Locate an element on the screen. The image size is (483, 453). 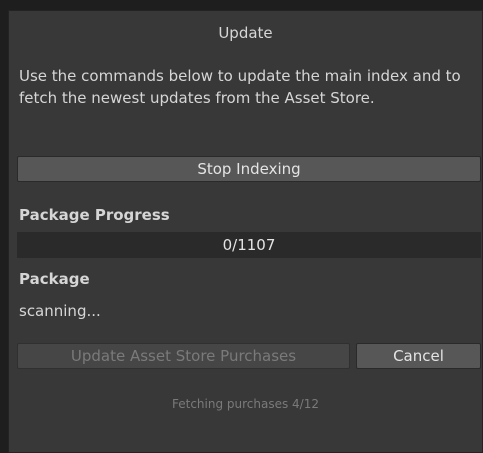
progress-text: 0/1107 is located at coordinates (249, 245).